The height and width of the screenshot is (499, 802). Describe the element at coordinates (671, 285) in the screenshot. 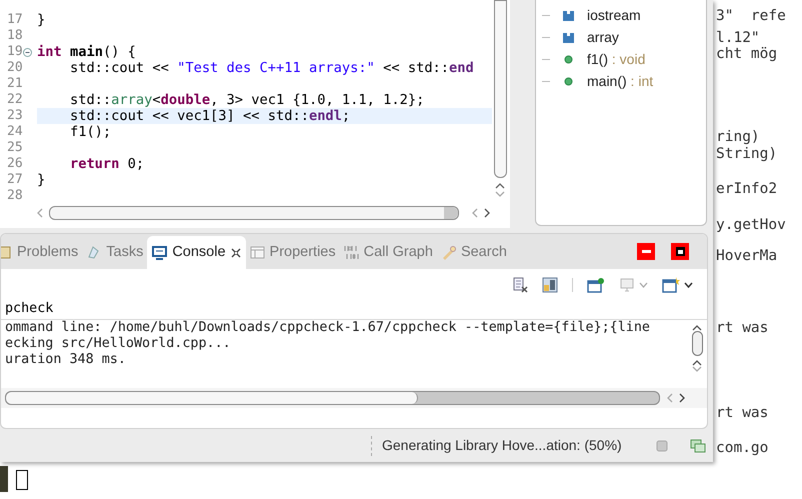

I see `new-console-icon` at that location.